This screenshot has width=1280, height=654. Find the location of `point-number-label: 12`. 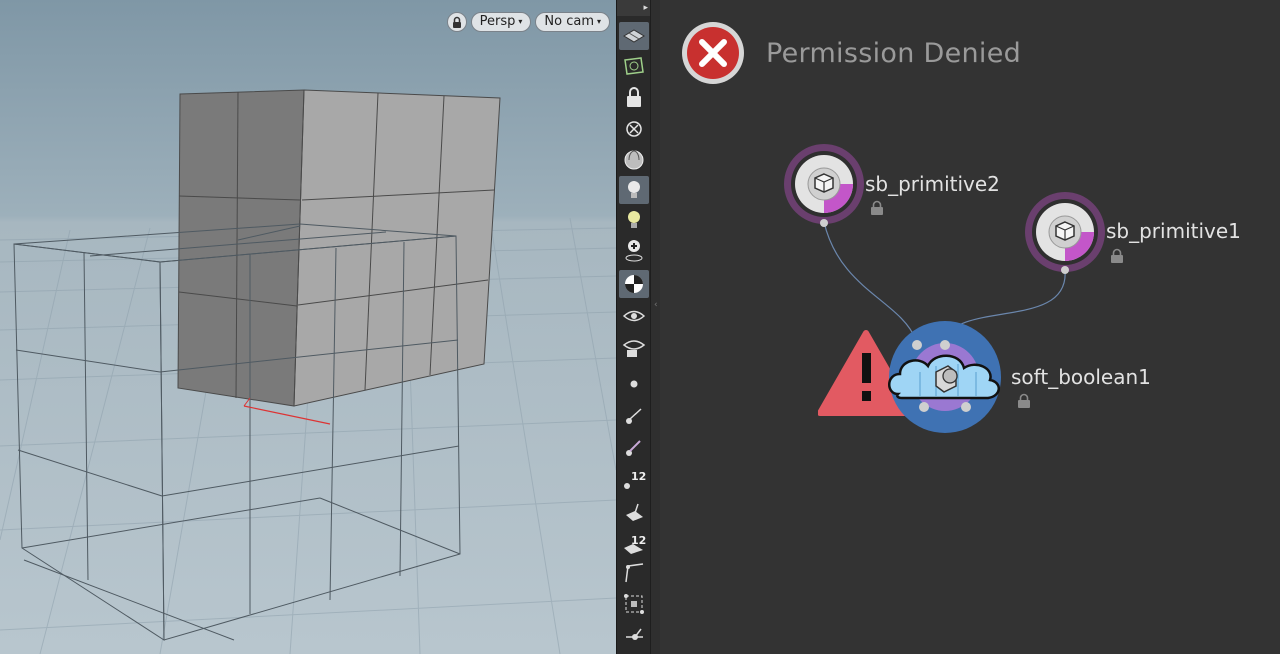

point-number-label: 12 is located at coordinates (638, 476).